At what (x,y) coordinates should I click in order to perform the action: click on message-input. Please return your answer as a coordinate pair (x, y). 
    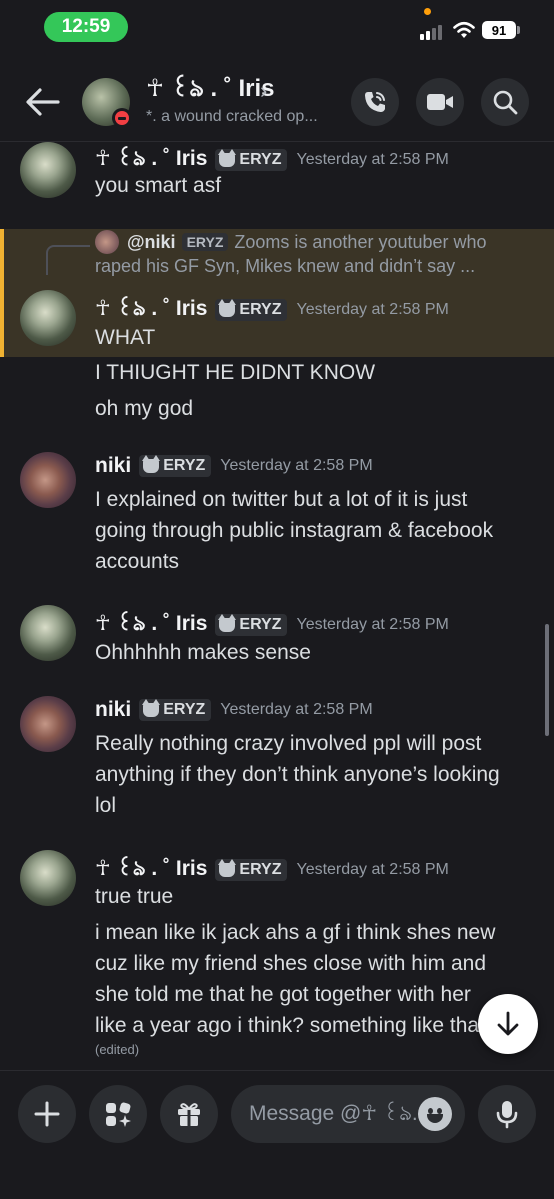
    Looking at the image, I should click on (334, 1114).